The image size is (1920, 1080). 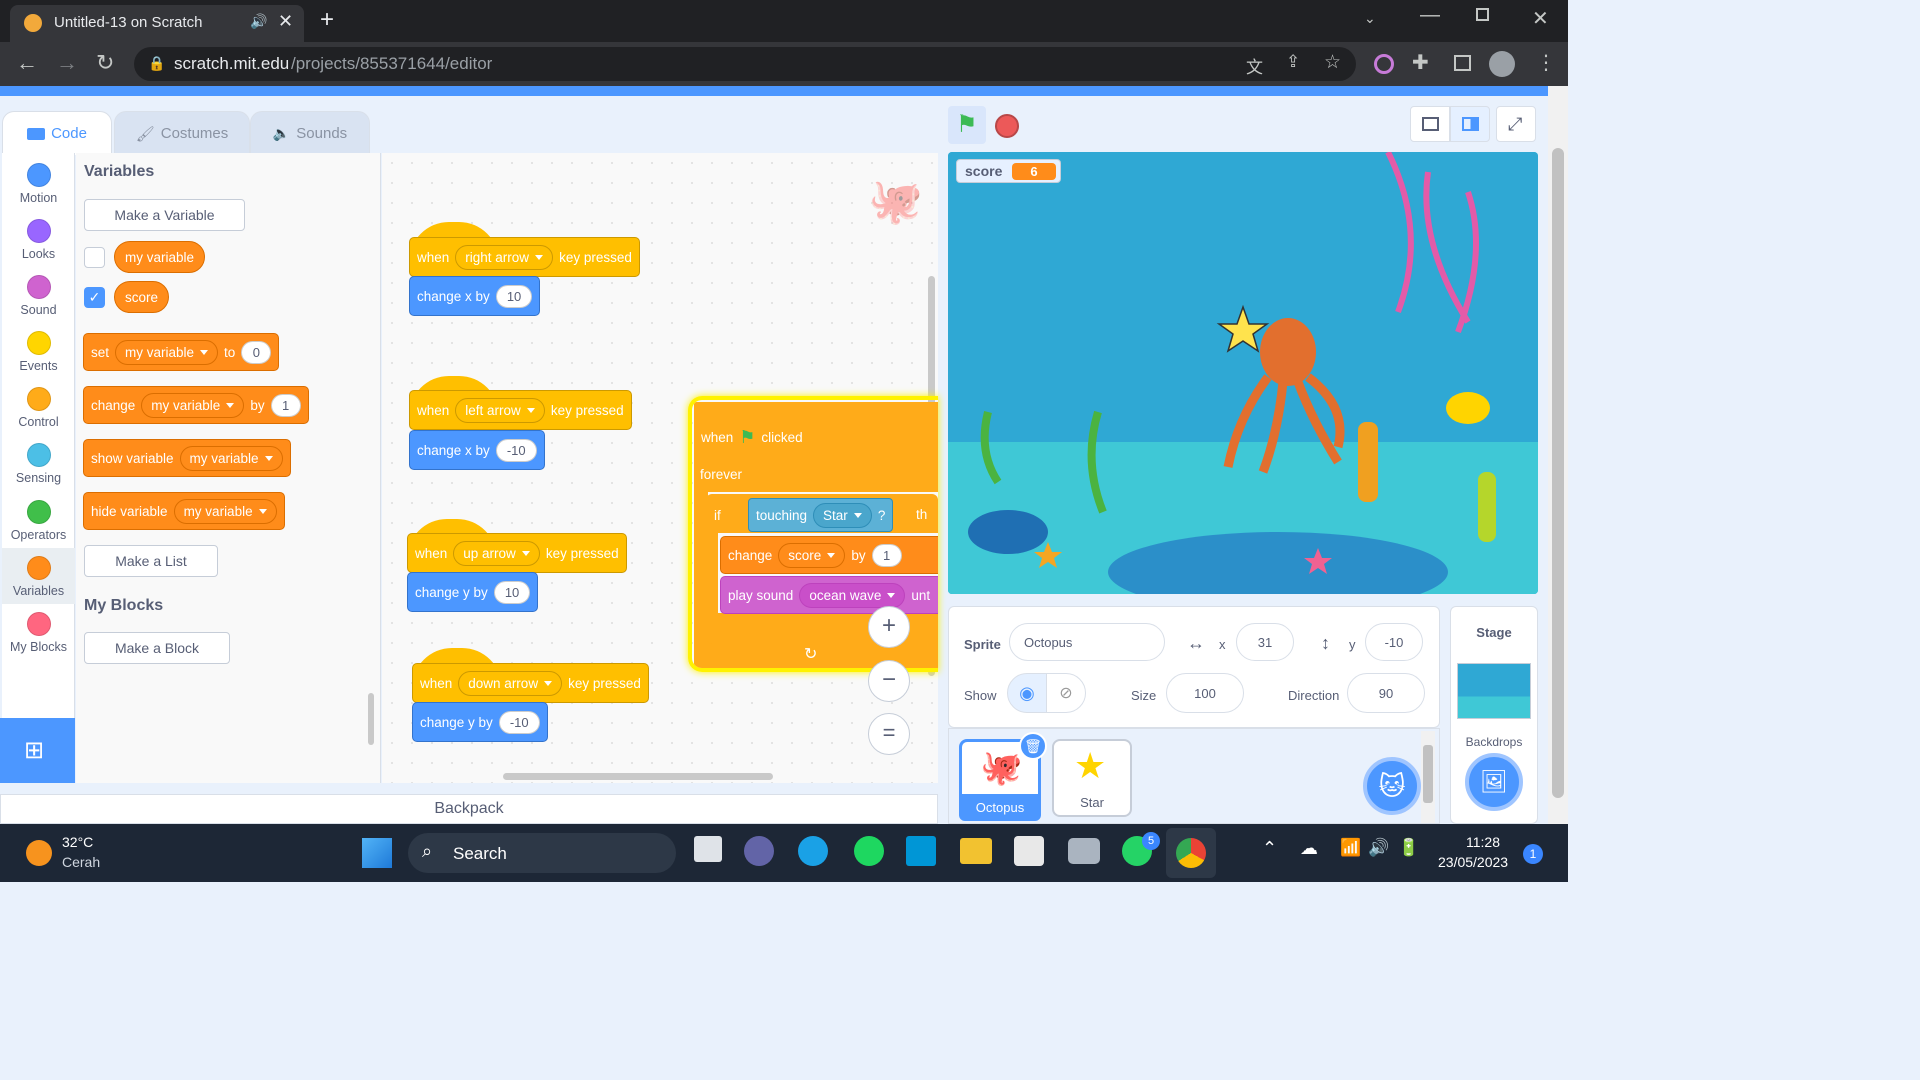 What do you see at coordinates (1494, 715) in the screenshot?
I see `stage-selector-panel: Stage Backdrops 🖼` at bounding box center [1494, 715].